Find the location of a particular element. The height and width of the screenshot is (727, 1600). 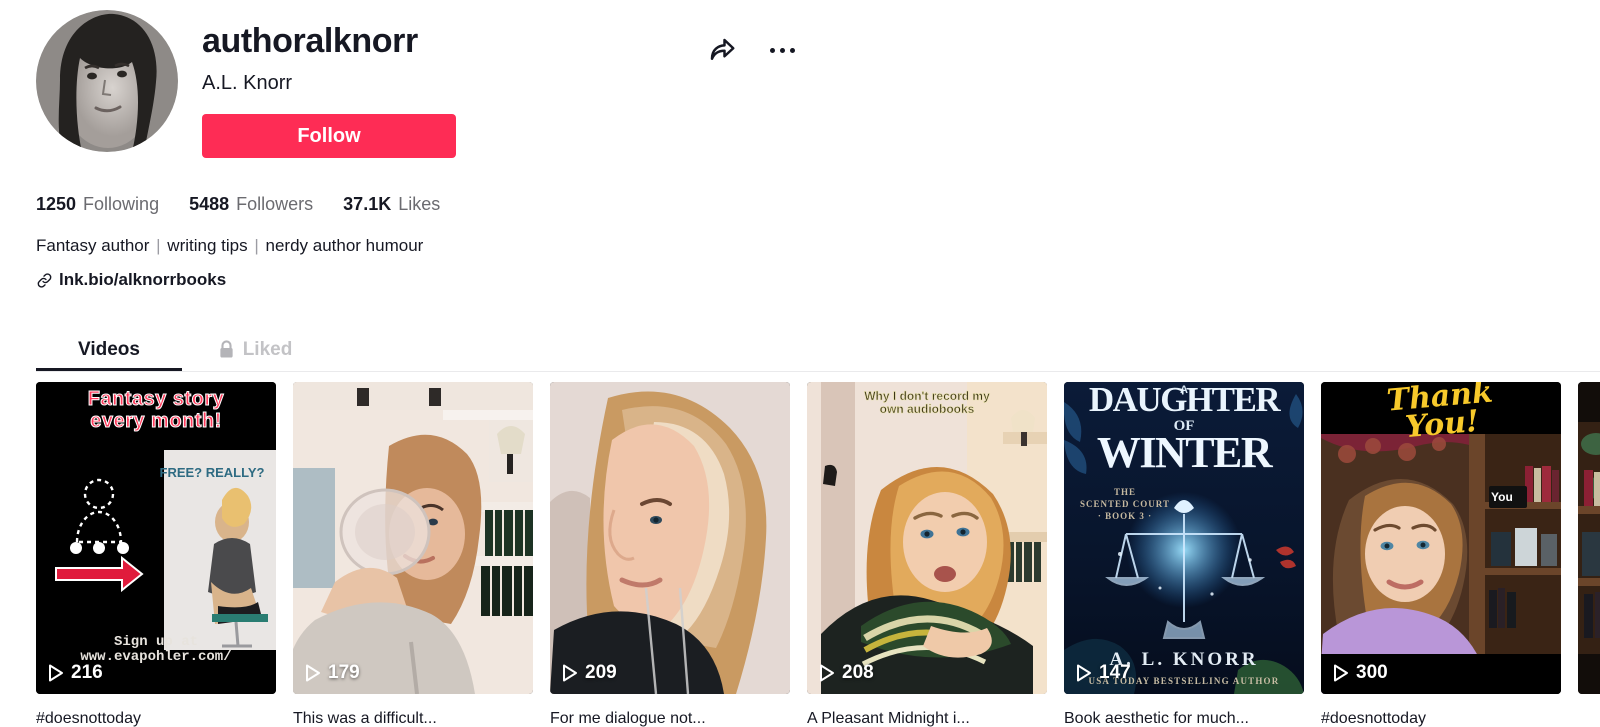

view-count-value: 147 is located at coordinates (1115, 672).